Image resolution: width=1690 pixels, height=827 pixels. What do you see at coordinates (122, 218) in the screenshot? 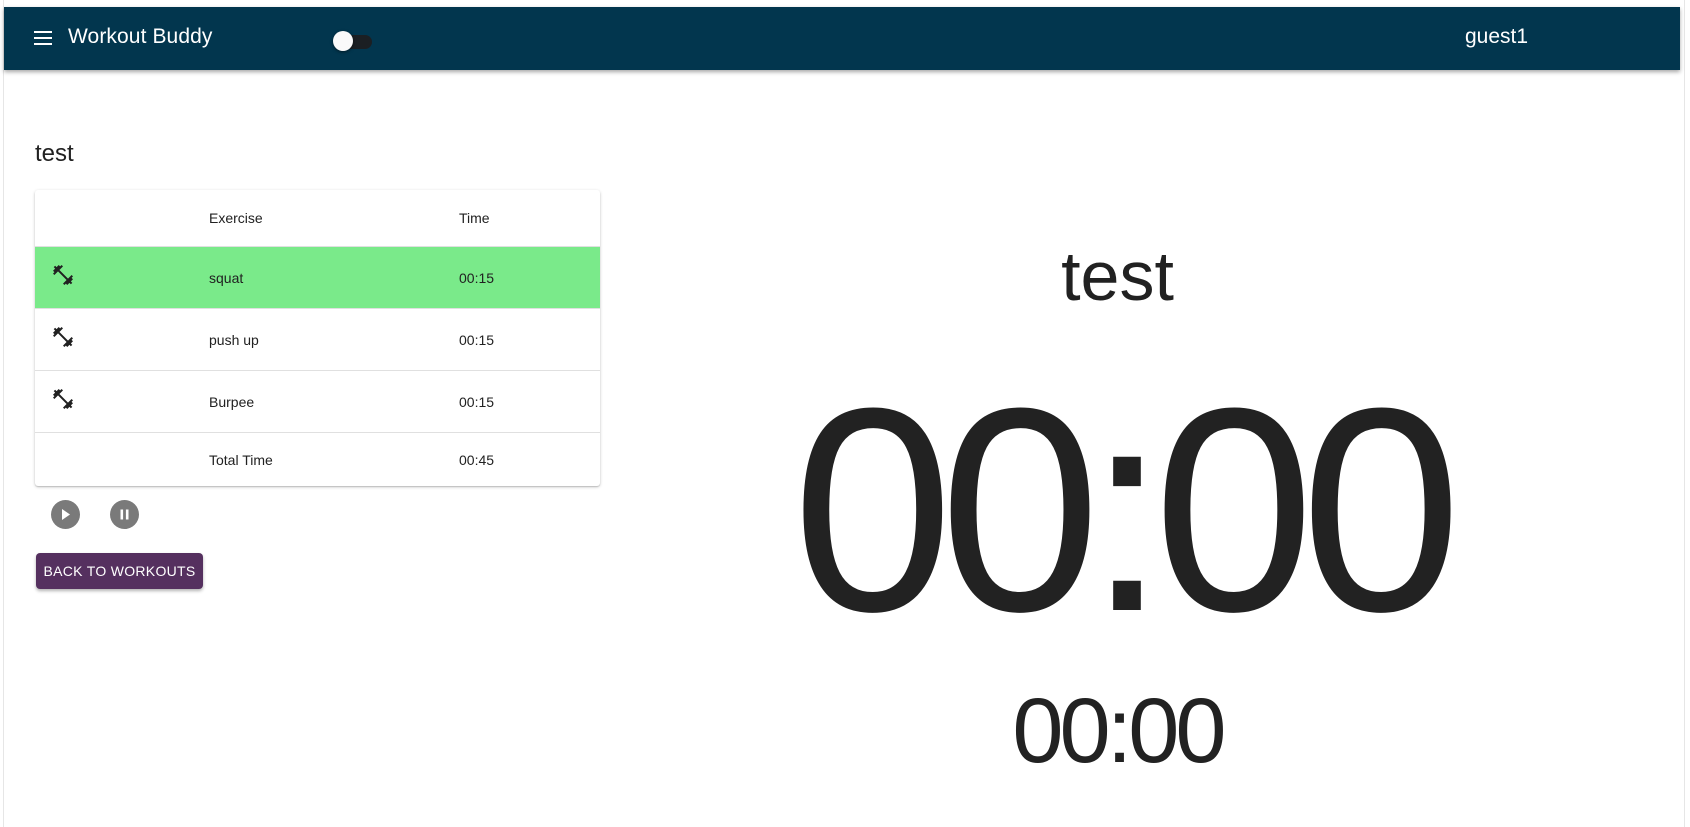
I see `column-header-icon` at bounding box center [122, 218].